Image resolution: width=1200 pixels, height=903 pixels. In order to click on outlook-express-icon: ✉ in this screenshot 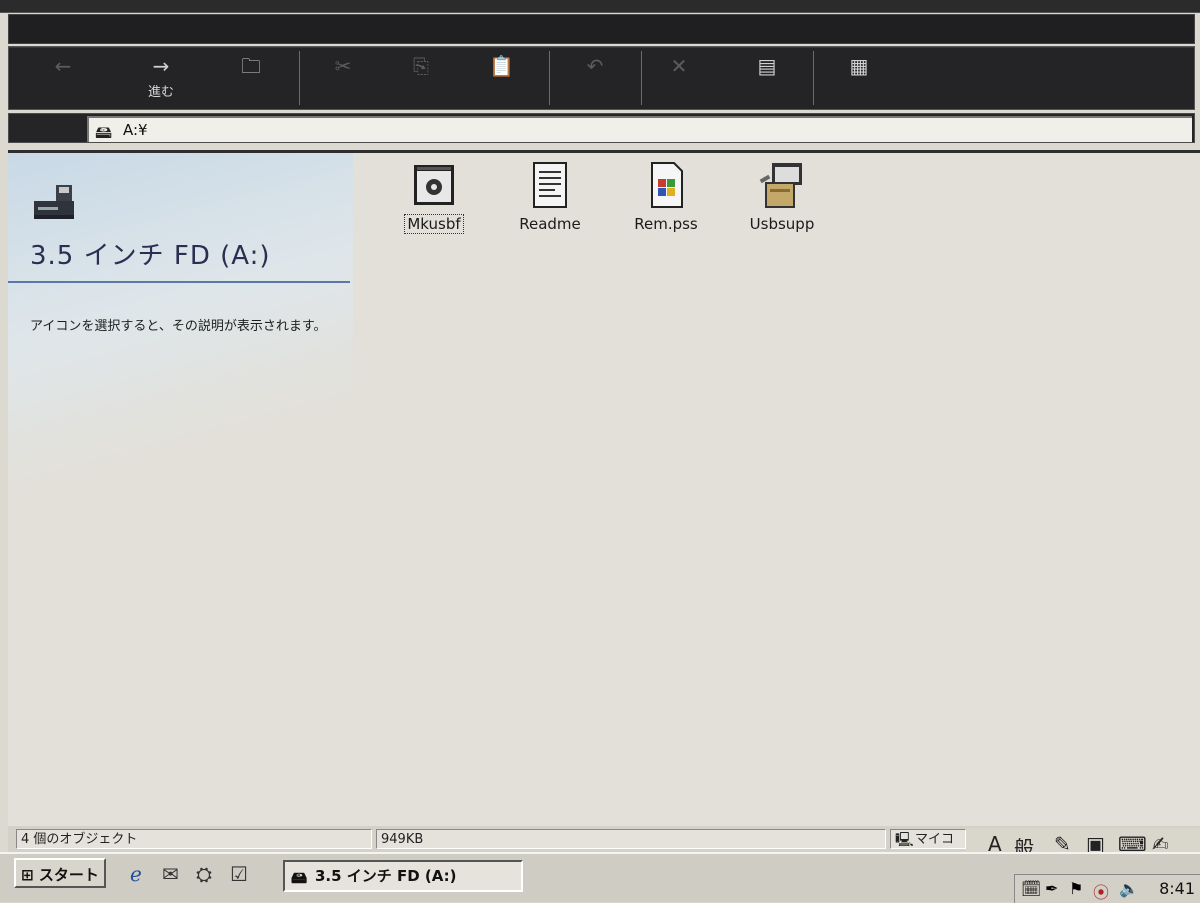, I will do `click(170, 874)`.